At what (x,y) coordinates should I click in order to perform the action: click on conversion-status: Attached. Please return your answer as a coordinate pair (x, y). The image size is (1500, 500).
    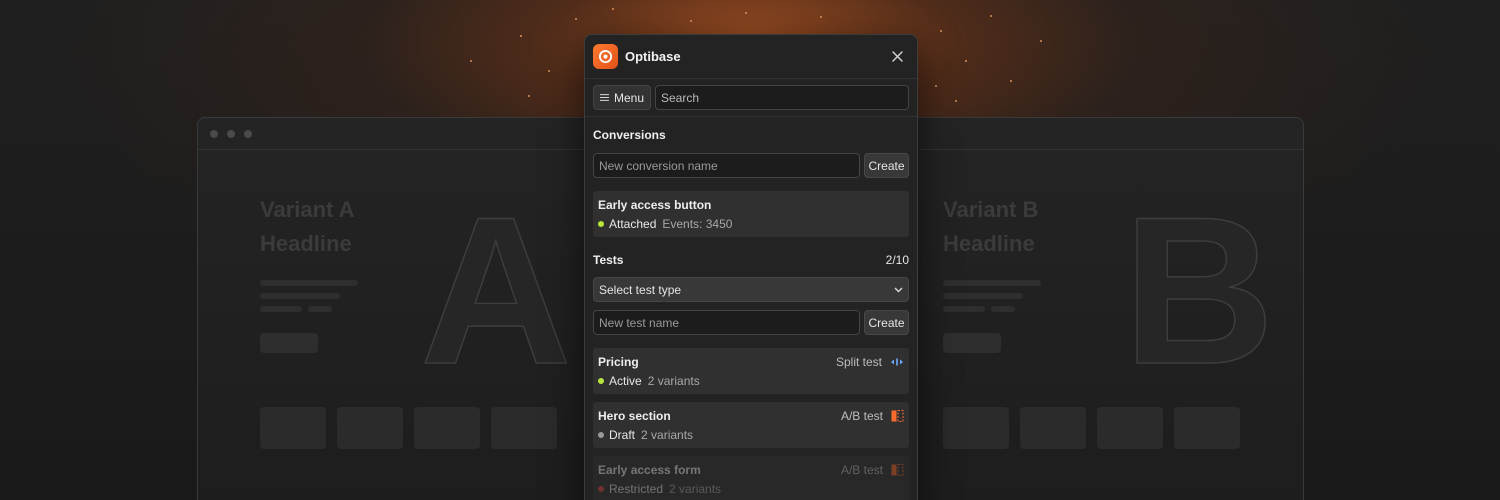
    Looking at the image, I should click on (633, 224).